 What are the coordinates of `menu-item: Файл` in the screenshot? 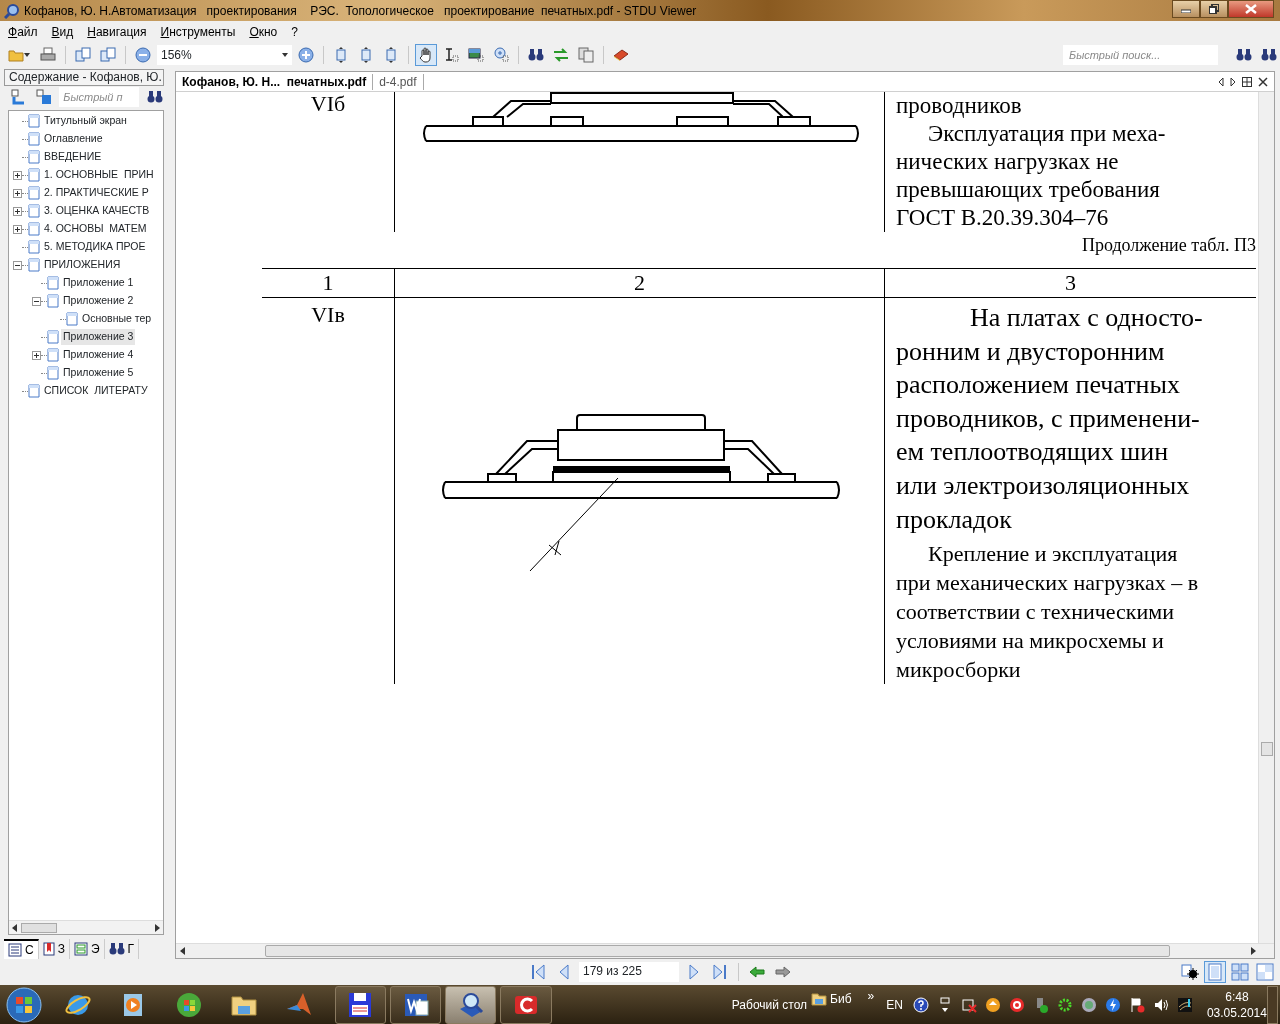 It's located at (26, 32).